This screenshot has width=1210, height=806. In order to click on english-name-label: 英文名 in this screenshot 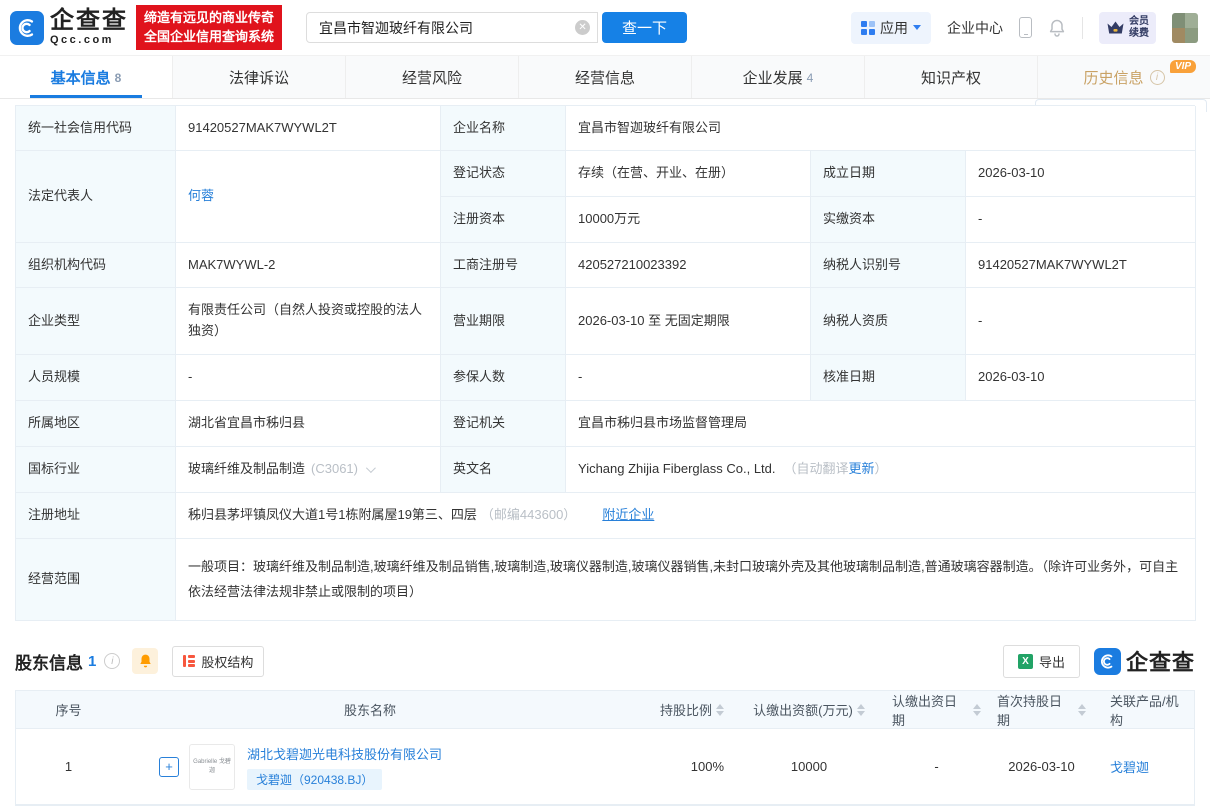, I will do `click(503, 470)`.